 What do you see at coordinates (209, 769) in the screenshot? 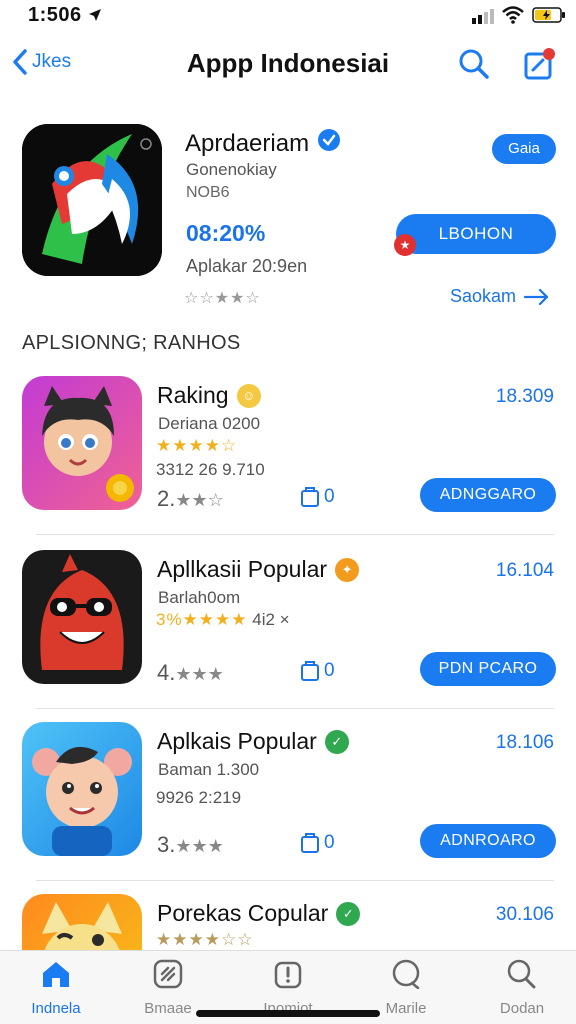
I see `app-developer: Baman 1.300` at bounding box center [209, 769].